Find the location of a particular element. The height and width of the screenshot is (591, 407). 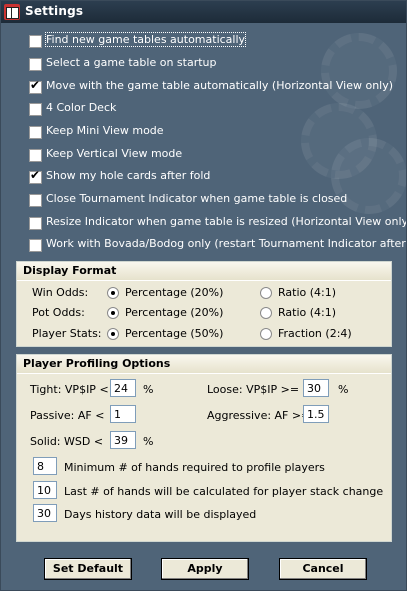

pot-odds-ratio-label: Ratio (4:1) is located at coordinates (307, 312).